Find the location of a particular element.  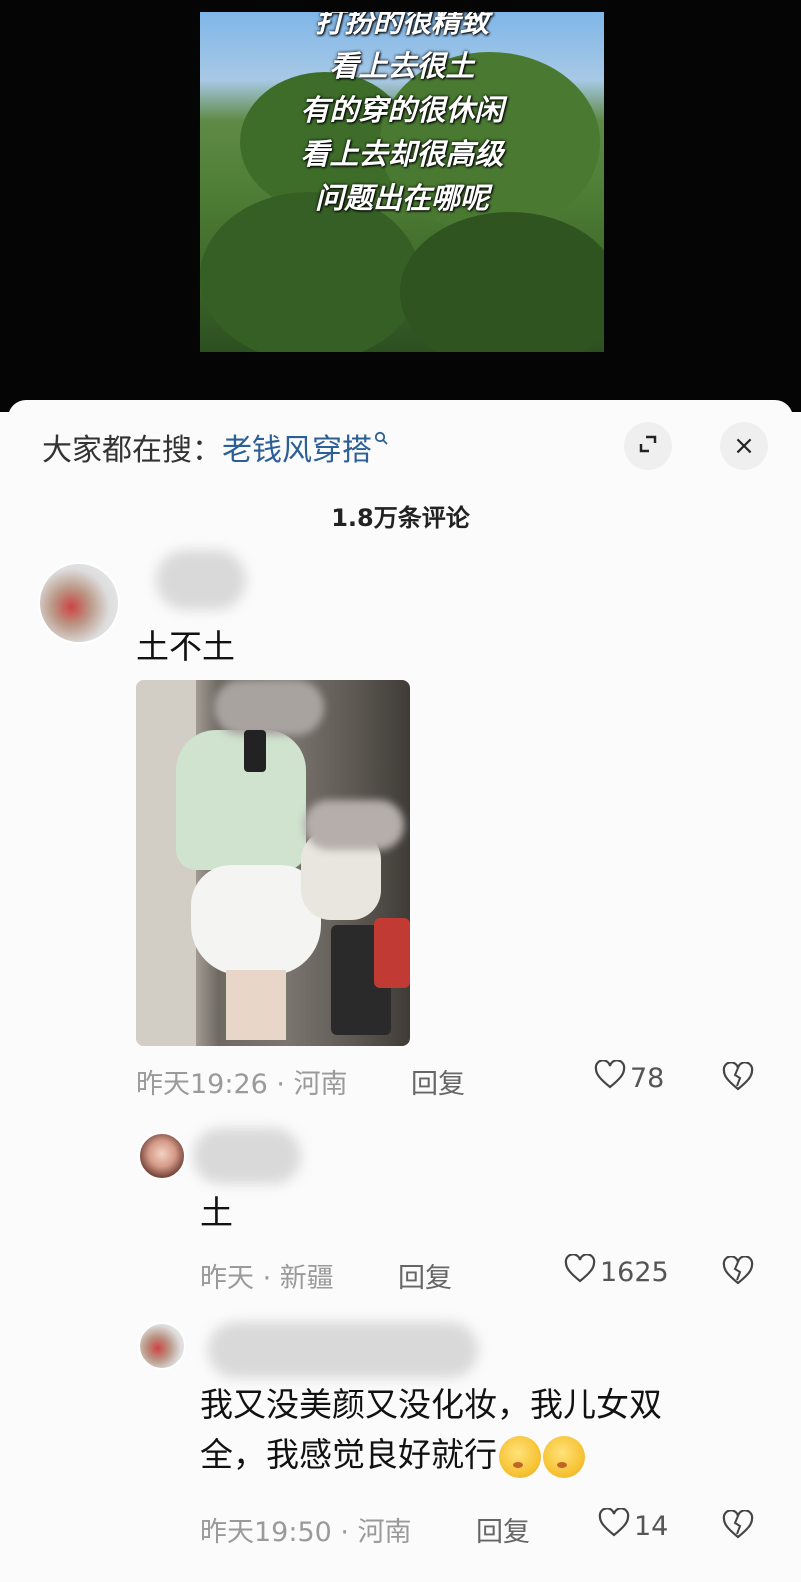

expand-button is located at coordinates (648, 446).